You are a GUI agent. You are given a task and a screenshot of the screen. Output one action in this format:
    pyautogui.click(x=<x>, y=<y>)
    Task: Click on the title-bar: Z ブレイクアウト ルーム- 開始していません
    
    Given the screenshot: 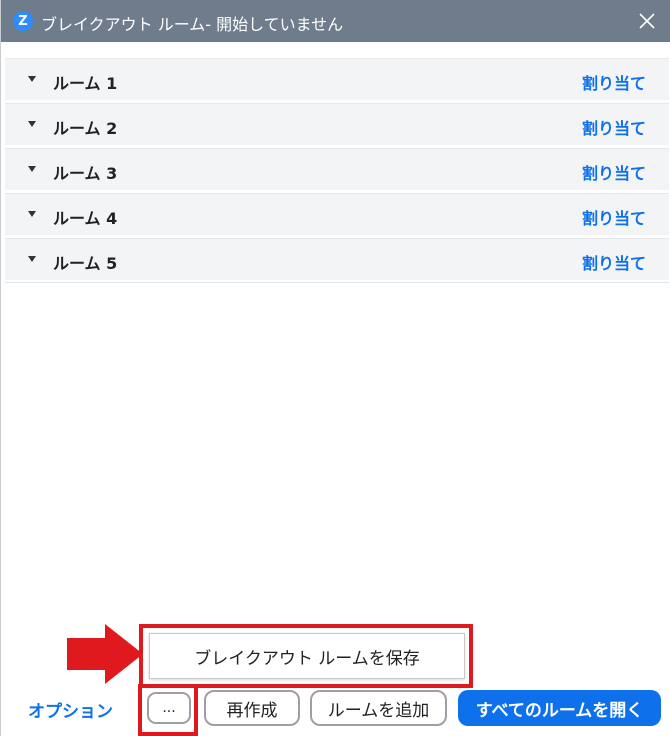 What is the action you would take?
    pyautogui.click(x=335, y=21)
    